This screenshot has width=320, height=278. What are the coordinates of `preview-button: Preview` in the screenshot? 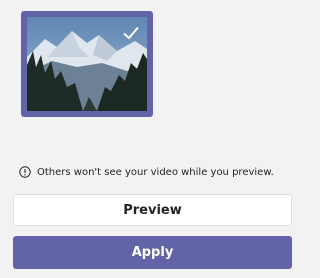 It's located at (152, 210).